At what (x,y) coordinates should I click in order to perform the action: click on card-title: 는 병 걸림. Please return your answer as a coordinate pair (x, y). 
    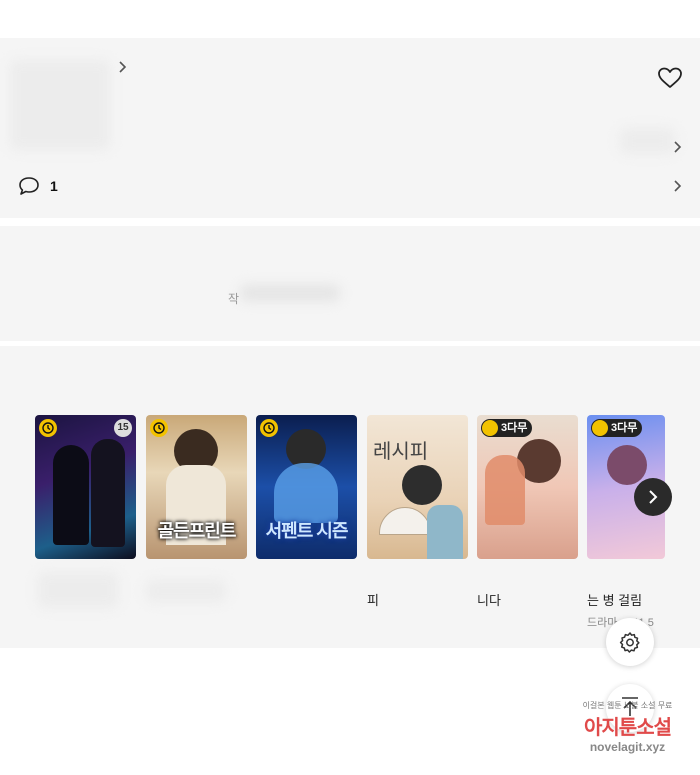
    Looking at the image, I should click on (614, 599).